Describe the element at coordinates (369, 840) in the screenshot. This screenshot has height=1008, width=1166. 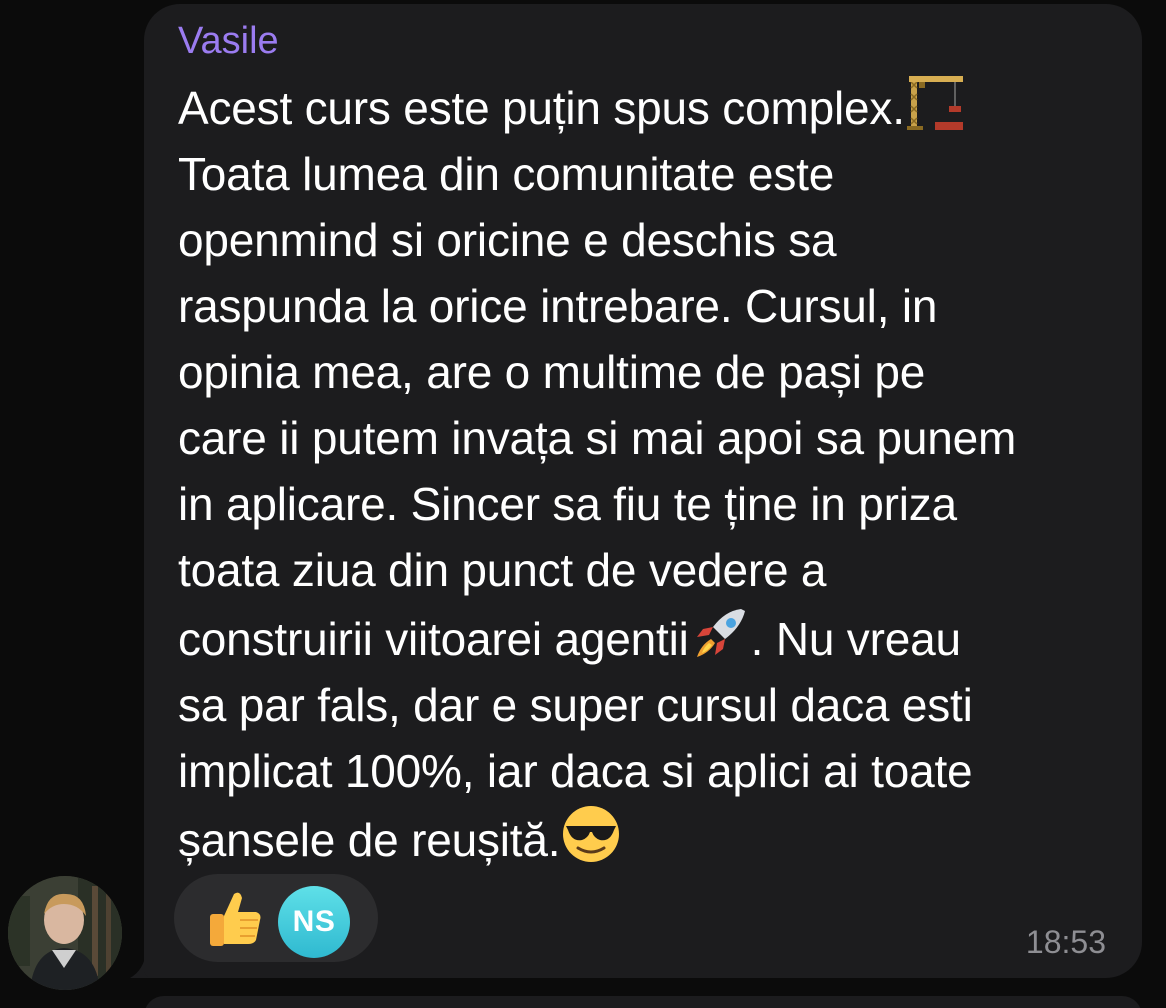
I see `message-line-12: șansele de reușită.` at that location.